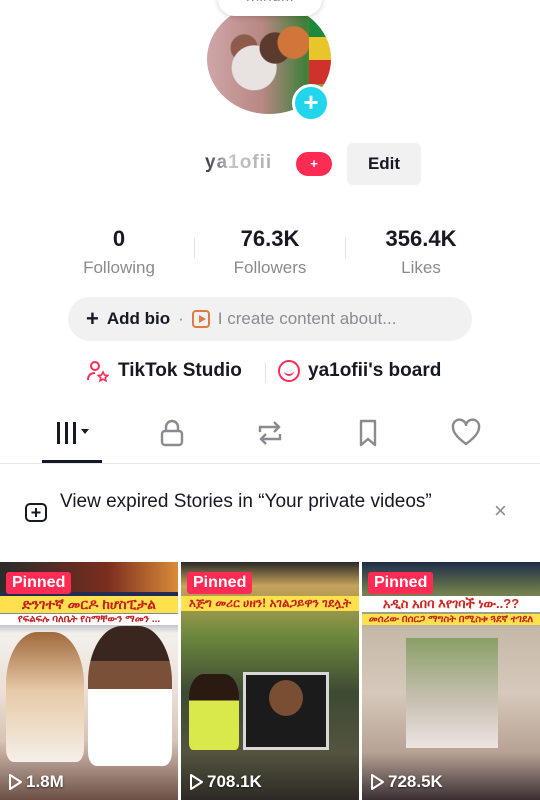  What do you see at coordinates (234, 781) in the screenshot?
I see `view-count-value: 708.1K` at bounding box center [234, 781].